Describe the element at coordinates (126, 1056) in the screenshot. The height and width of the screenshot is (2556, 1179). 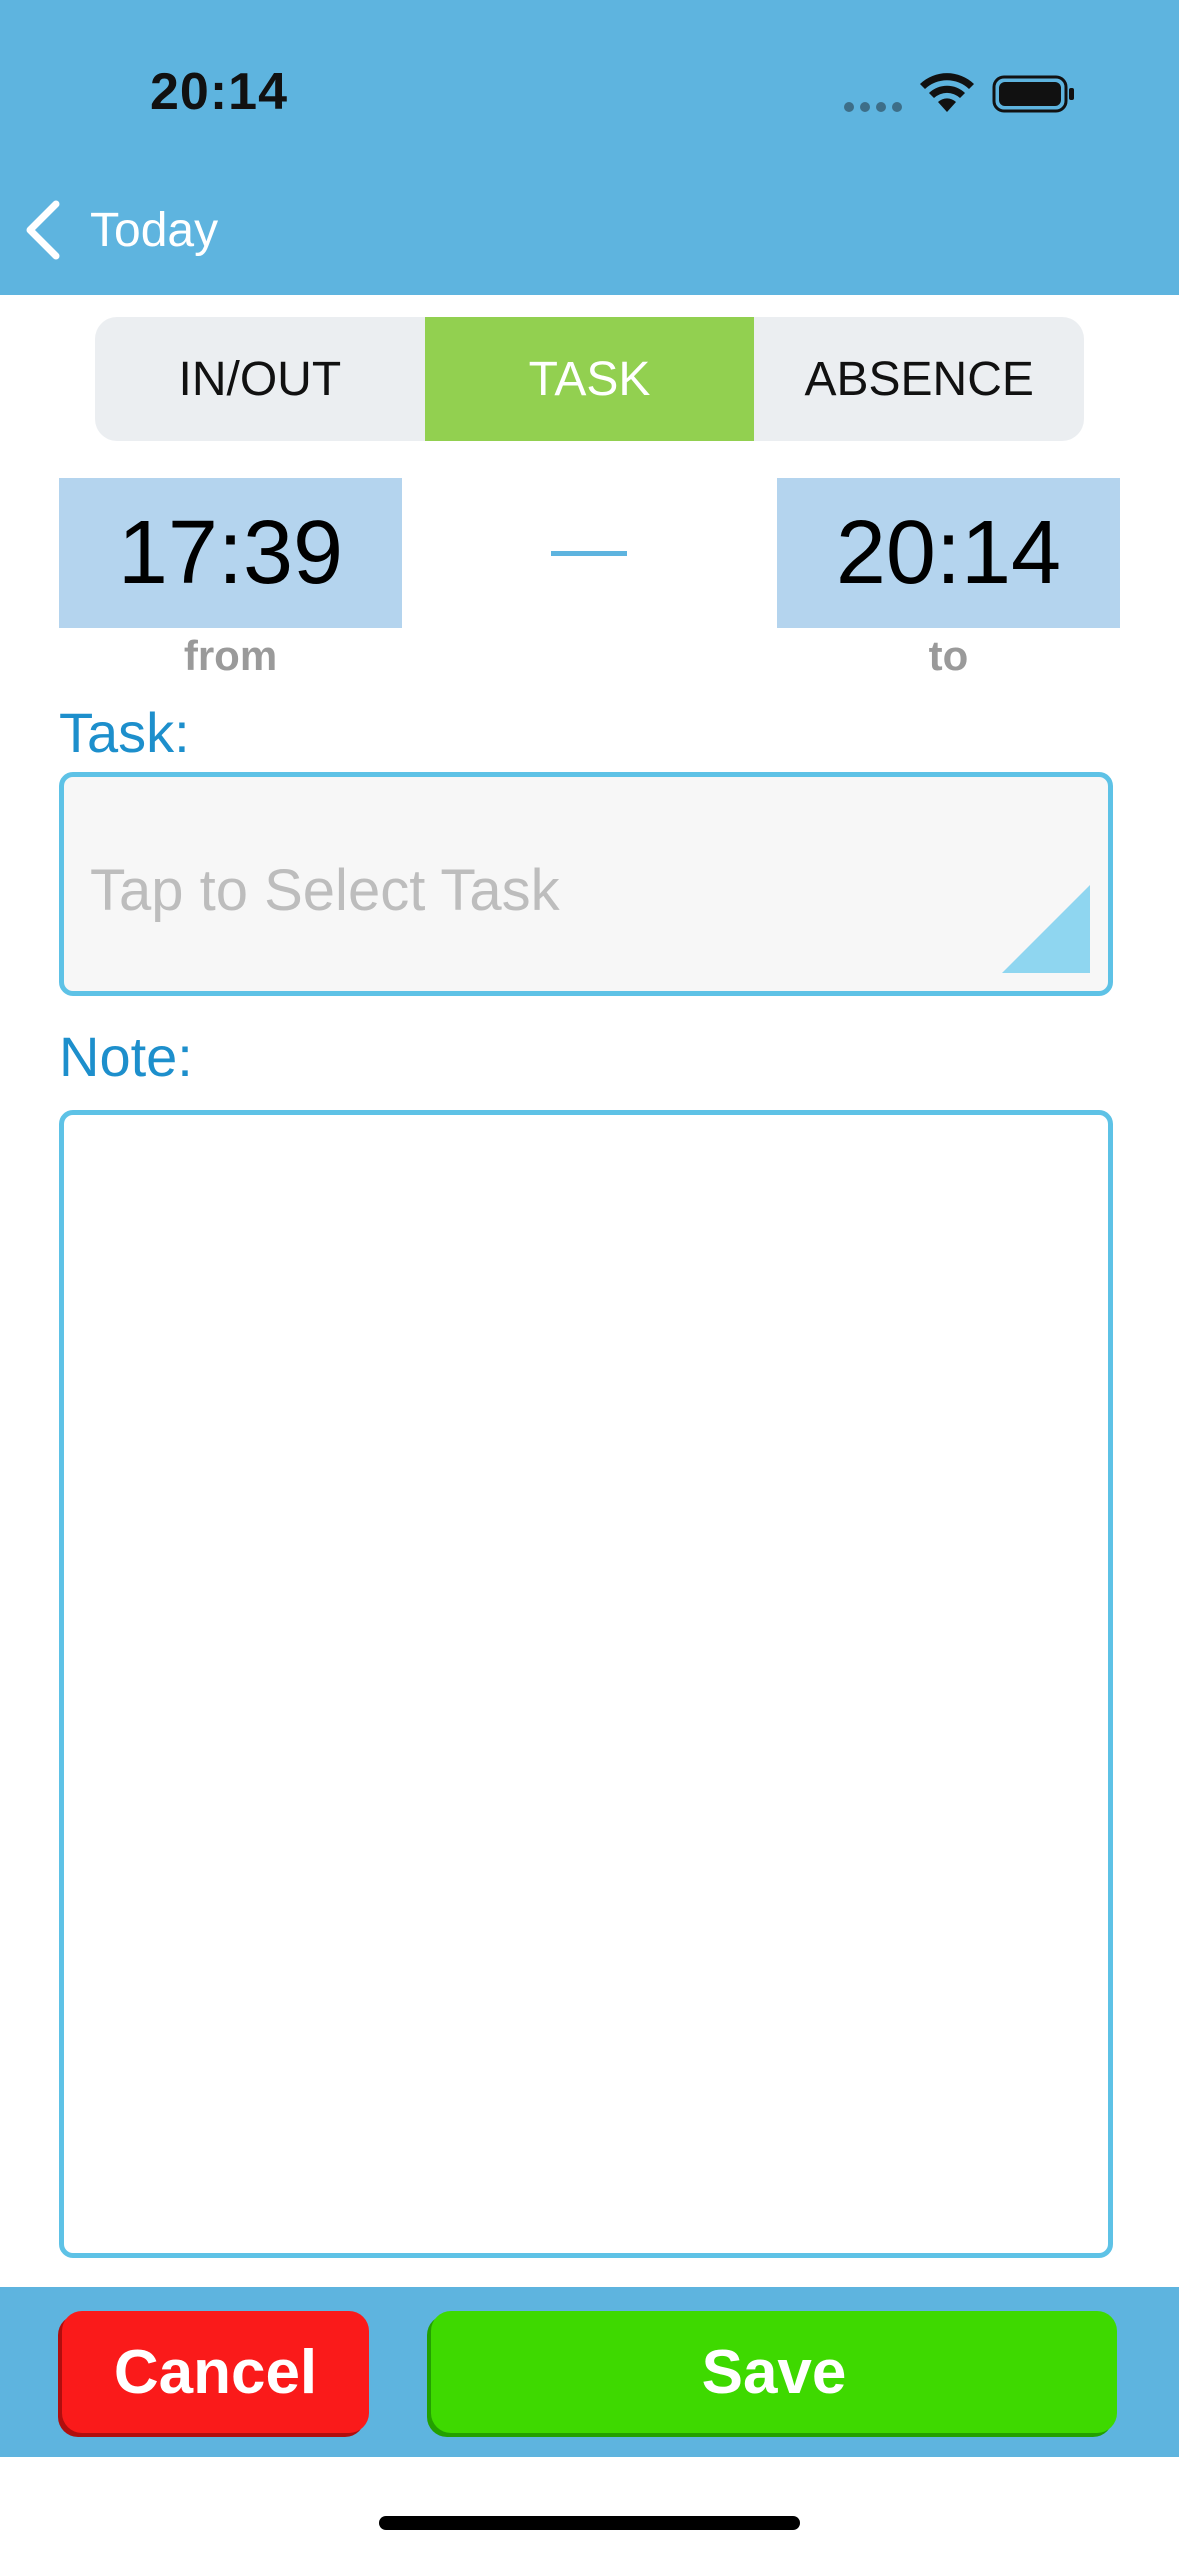
I see `note-label: Note:` at that location.